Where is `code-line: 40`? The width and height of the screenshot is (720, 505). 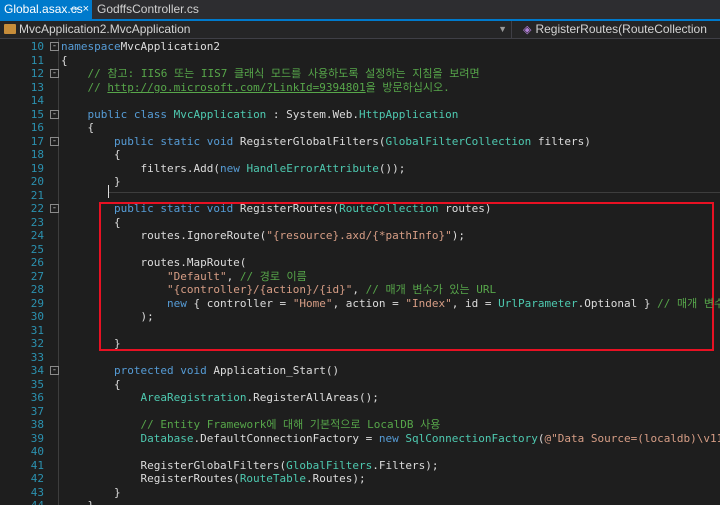
code-line: 40 is located at coordinates (360, 451).